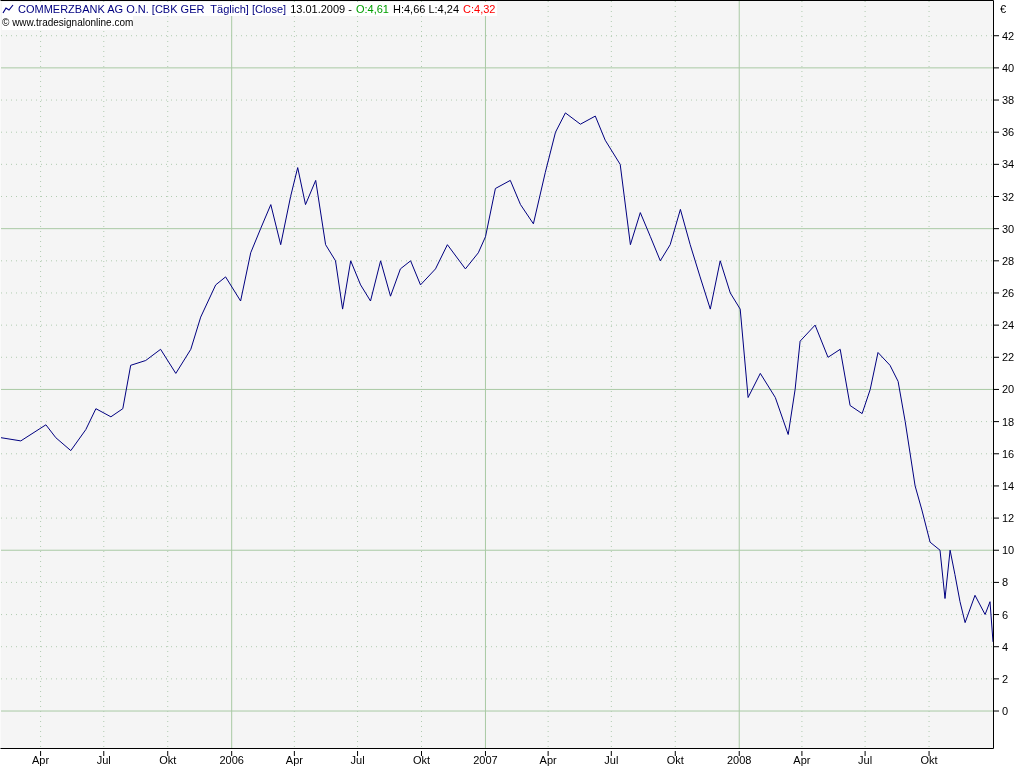 The height and width of the screenshot is (768, 1024). Describe the element at coordinates (1008, 485) in the screenshot. I see `y-axis-label: 14` at that location.